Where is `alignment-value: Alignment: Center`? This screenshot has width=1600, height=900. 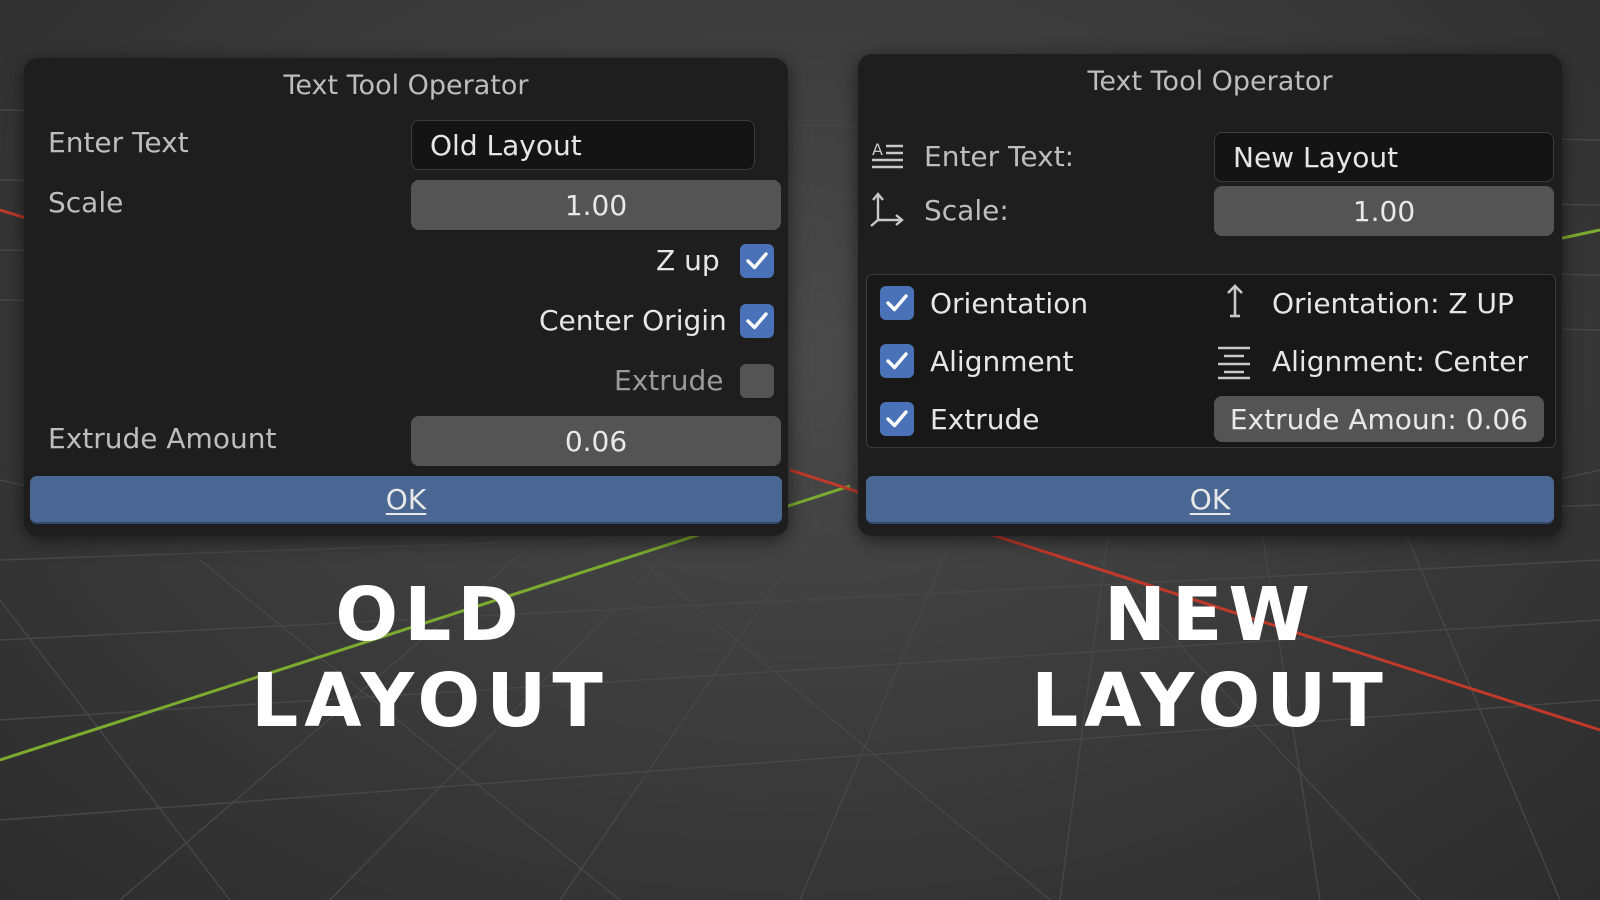
alignment-value: Alignment: Center is located at coordinates (1400, 361).